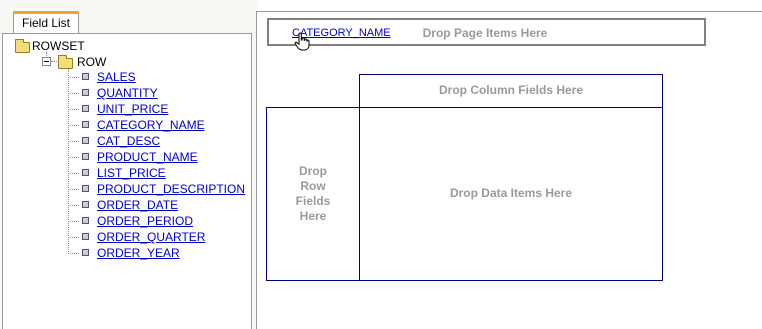  Describe the element at coordinates (145, 221) in the screenshot. I see `field-link-order-period: ORDER_PERIOD` at that location.